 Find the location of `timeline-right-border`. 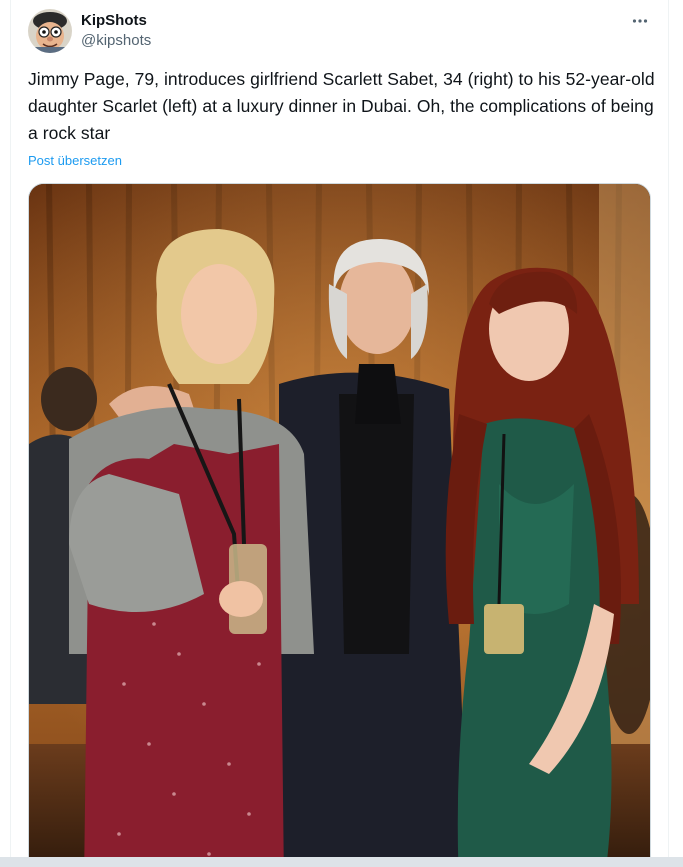

timeline-right-border is located at coordinates (668, 433).